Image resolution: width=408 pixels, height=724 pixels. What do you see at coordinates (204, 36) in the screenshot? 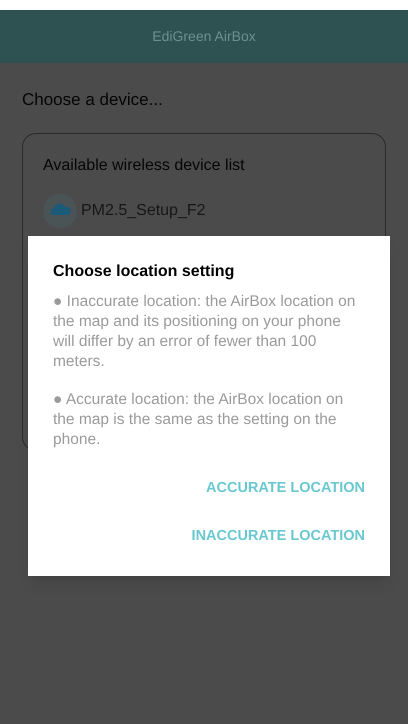
I see `app-title: EdiGreen AirBox` at bounding box center [204, 36].